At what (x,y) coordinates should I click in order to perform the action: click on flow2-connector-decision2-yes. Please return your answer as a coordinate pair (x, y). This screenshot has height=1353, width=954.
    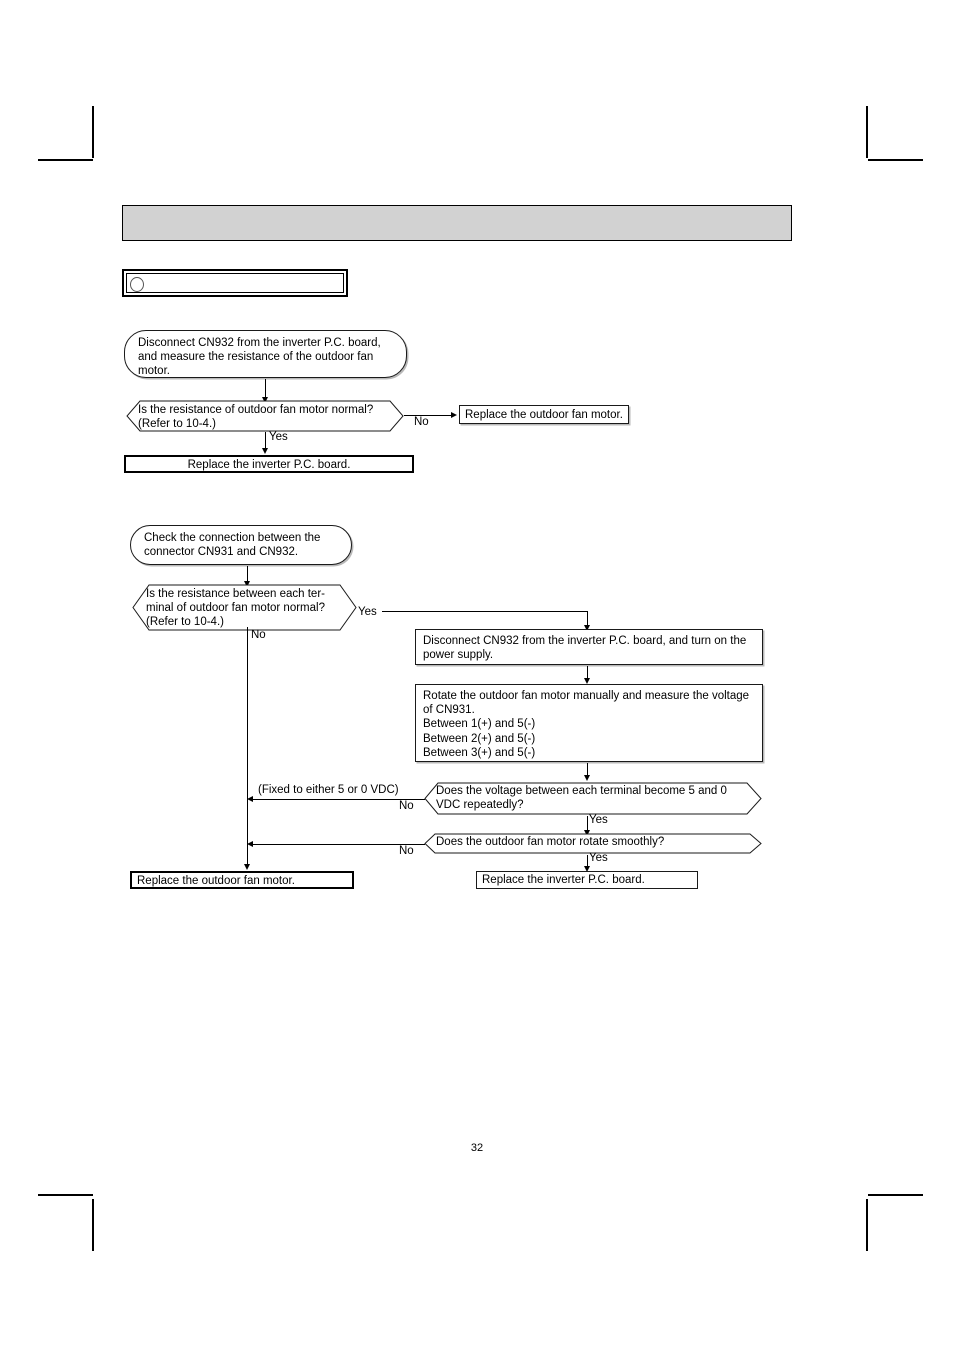
    Looking at the image, I should click on (587, 823).